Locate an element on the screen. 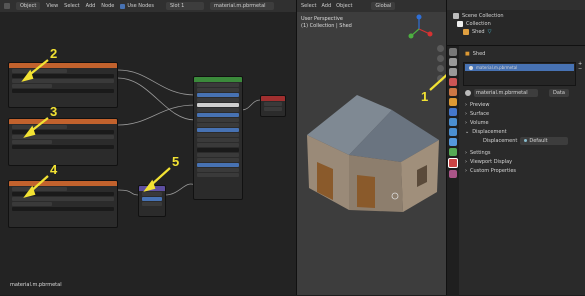 This screenshot has width=585, height=296. object-name-row: ■ Shed is located at coordinates (522, 53).